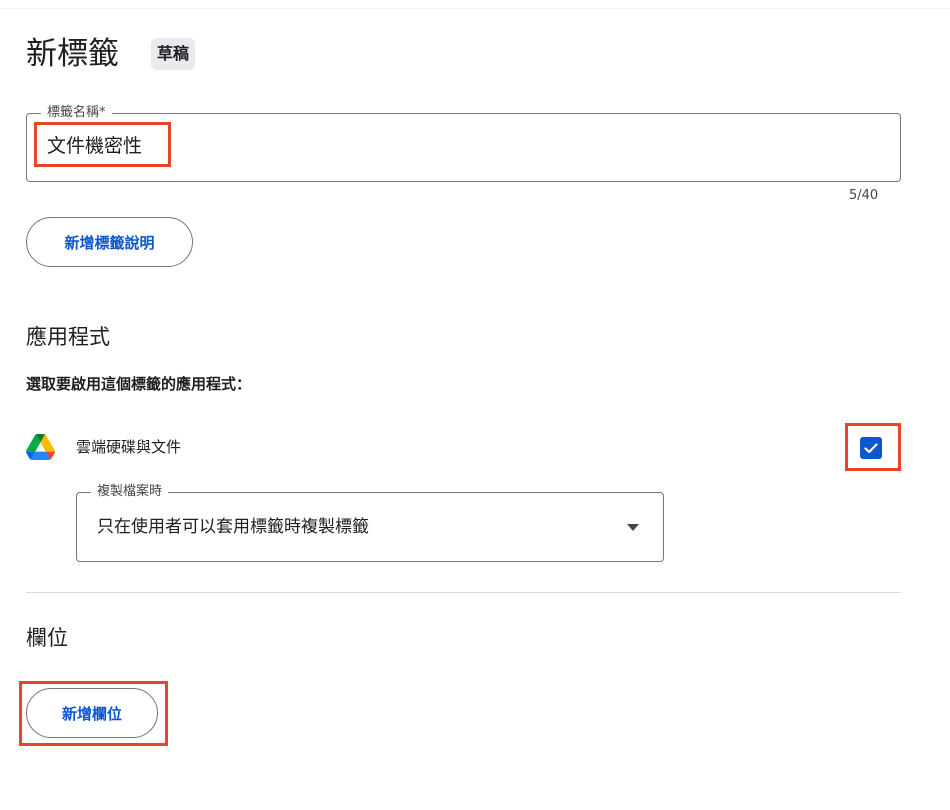 This screenshot has width=950, height=810. Describe the element at coordinates (173, 54) in the screenshot. I see `draft-badge: 草稿` at that location.